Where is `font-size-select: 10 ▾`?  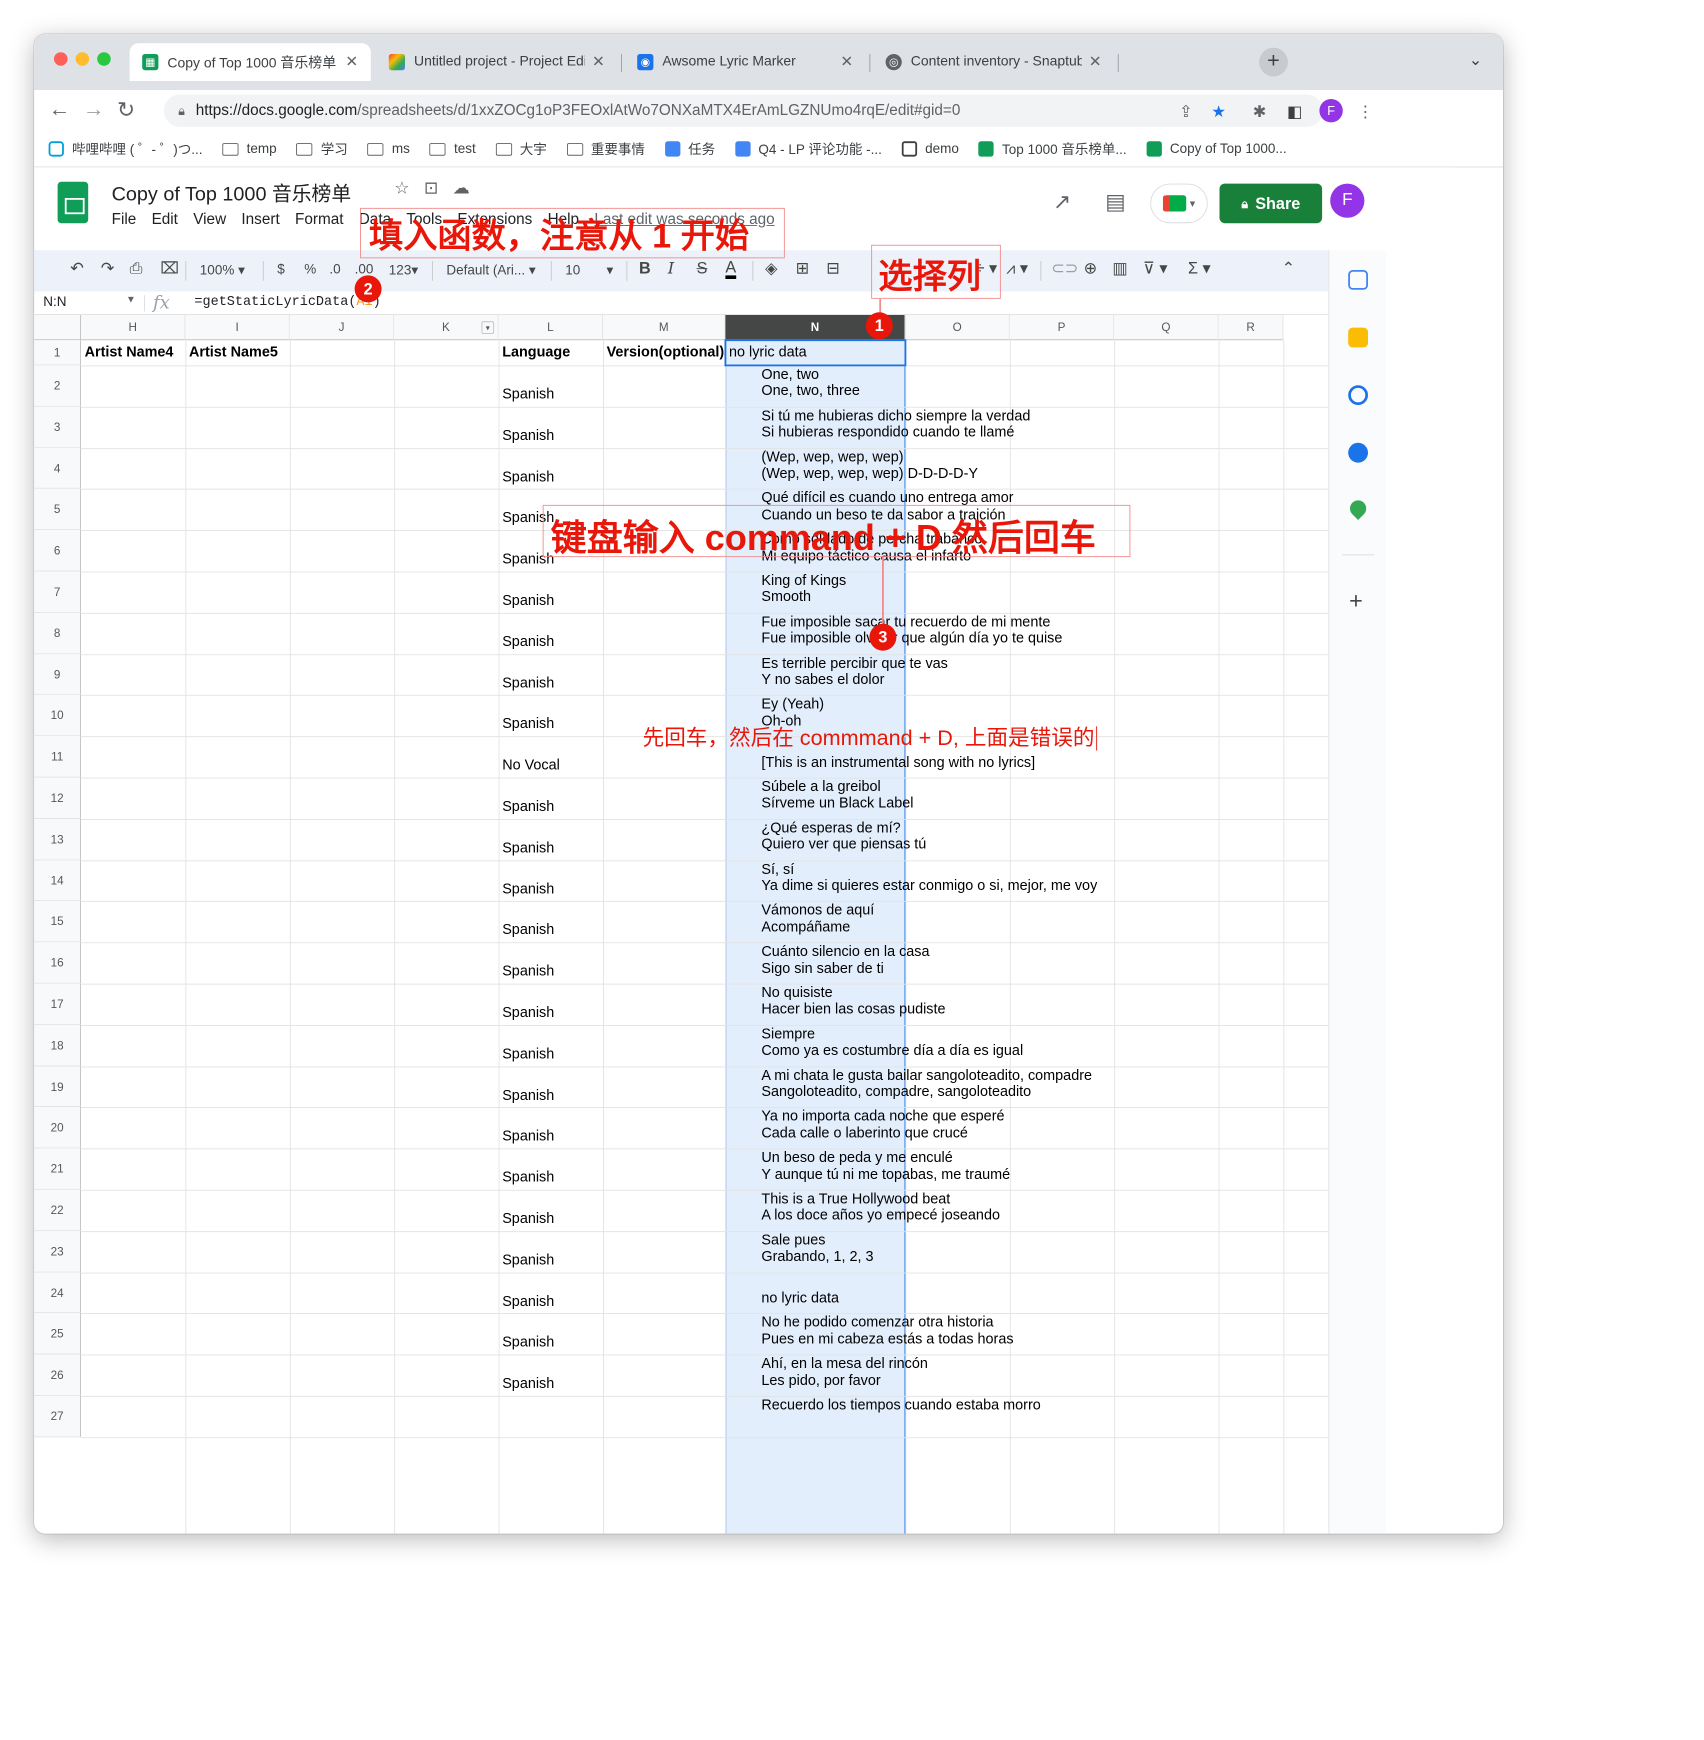 font-size-select: 10 ▾ is located at coordinates (589, 270).